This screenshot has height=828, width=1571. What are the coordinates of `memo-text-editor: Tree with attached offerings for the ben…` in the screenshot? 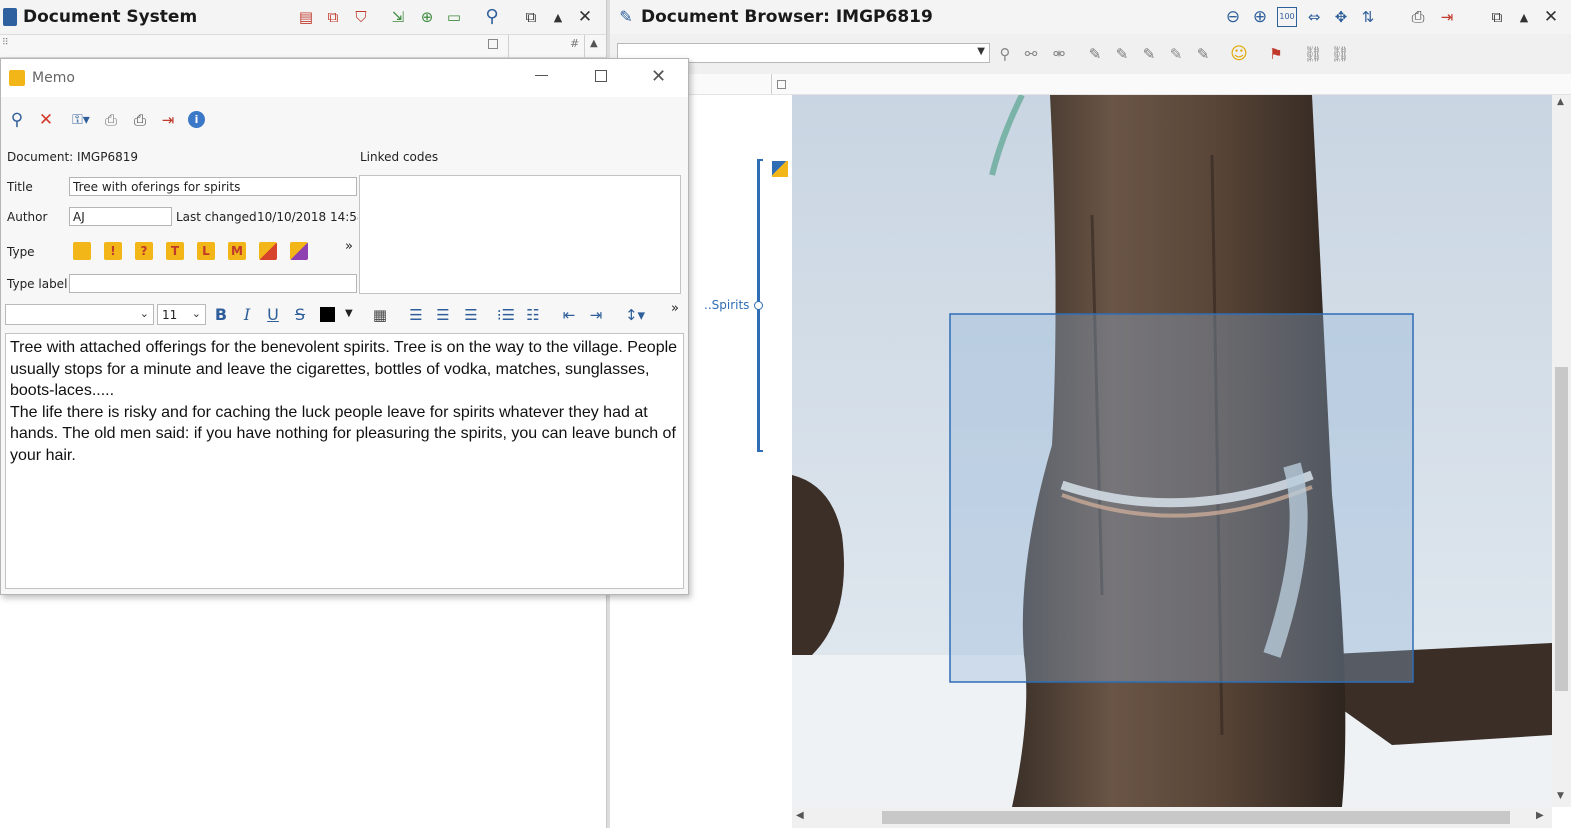 It's located at (344, 461).